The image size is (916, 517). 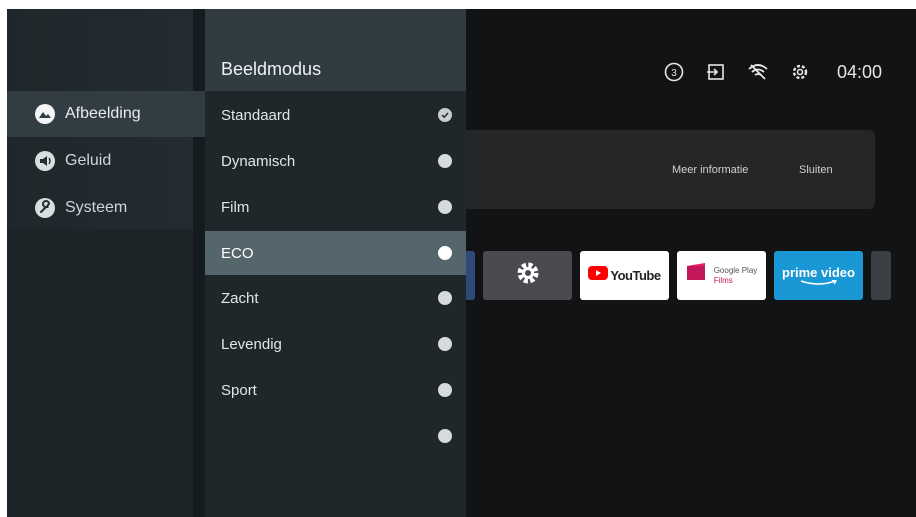 I want to click on category-label: Systeem, so click(x=96, y=207).